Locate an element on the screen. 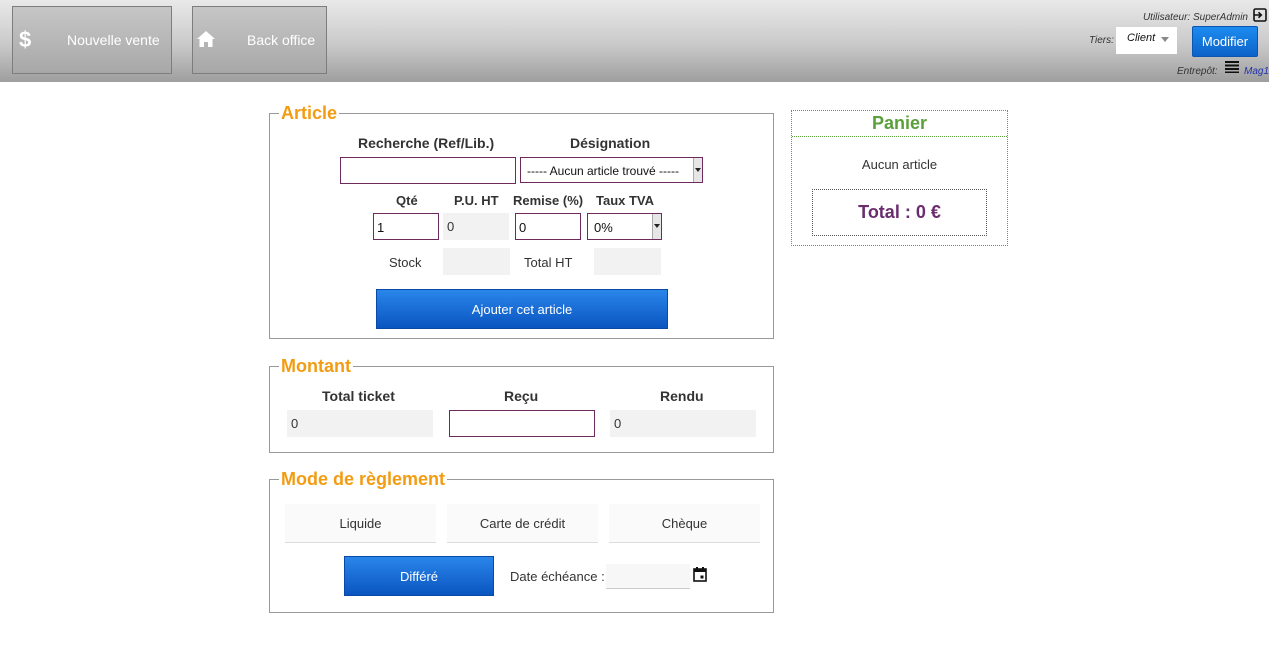 This screenshot has width=1269, height=660. nouvelle-vente-button: $ Nouvelle vente is located at coordinates (92, 40).